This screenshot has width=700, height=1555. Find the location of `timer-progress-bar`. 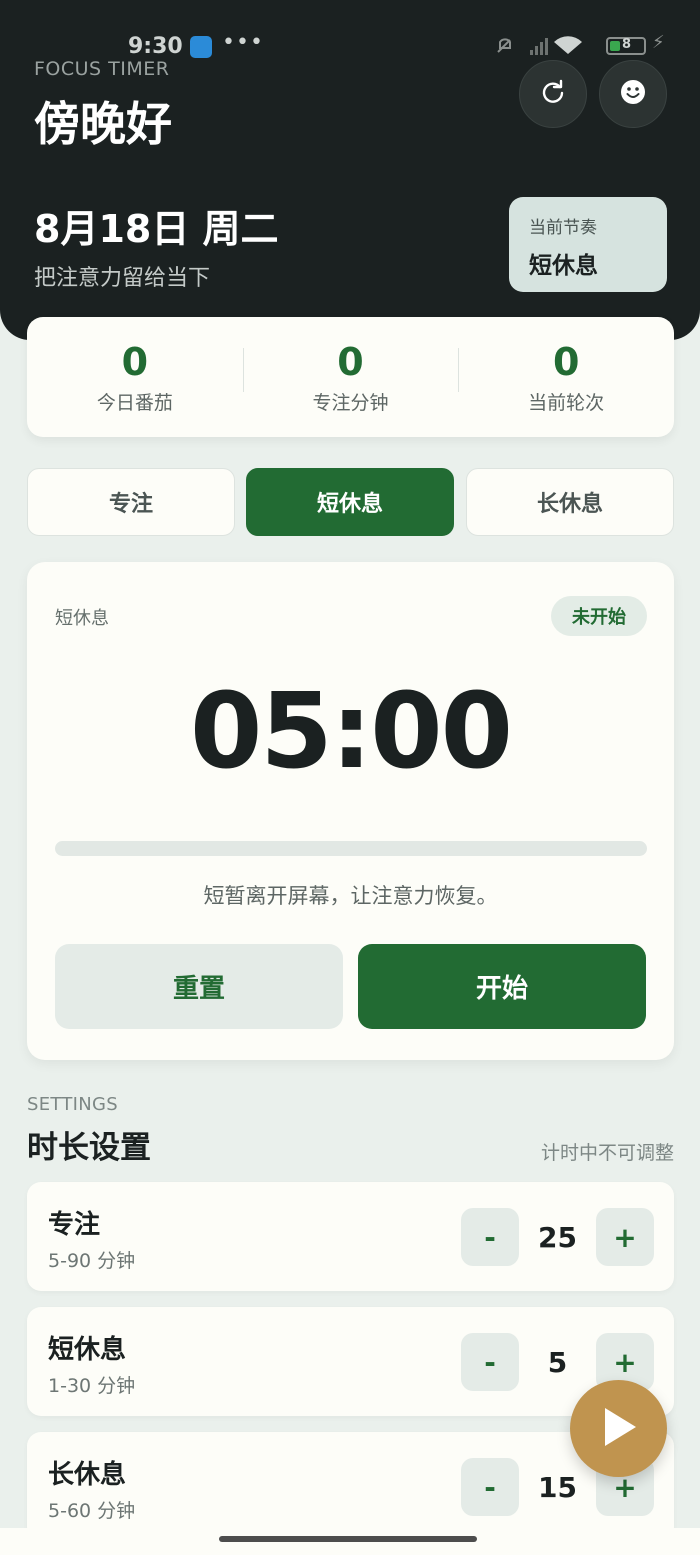

timer-progress-bar is located at coordinates (351, 848).